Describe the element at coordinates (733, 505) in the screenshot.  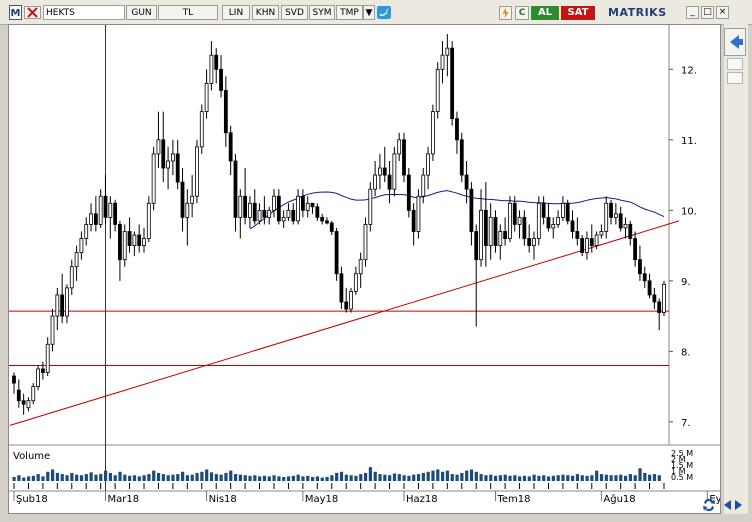
I see `scroll-arrows-icon` at that location.